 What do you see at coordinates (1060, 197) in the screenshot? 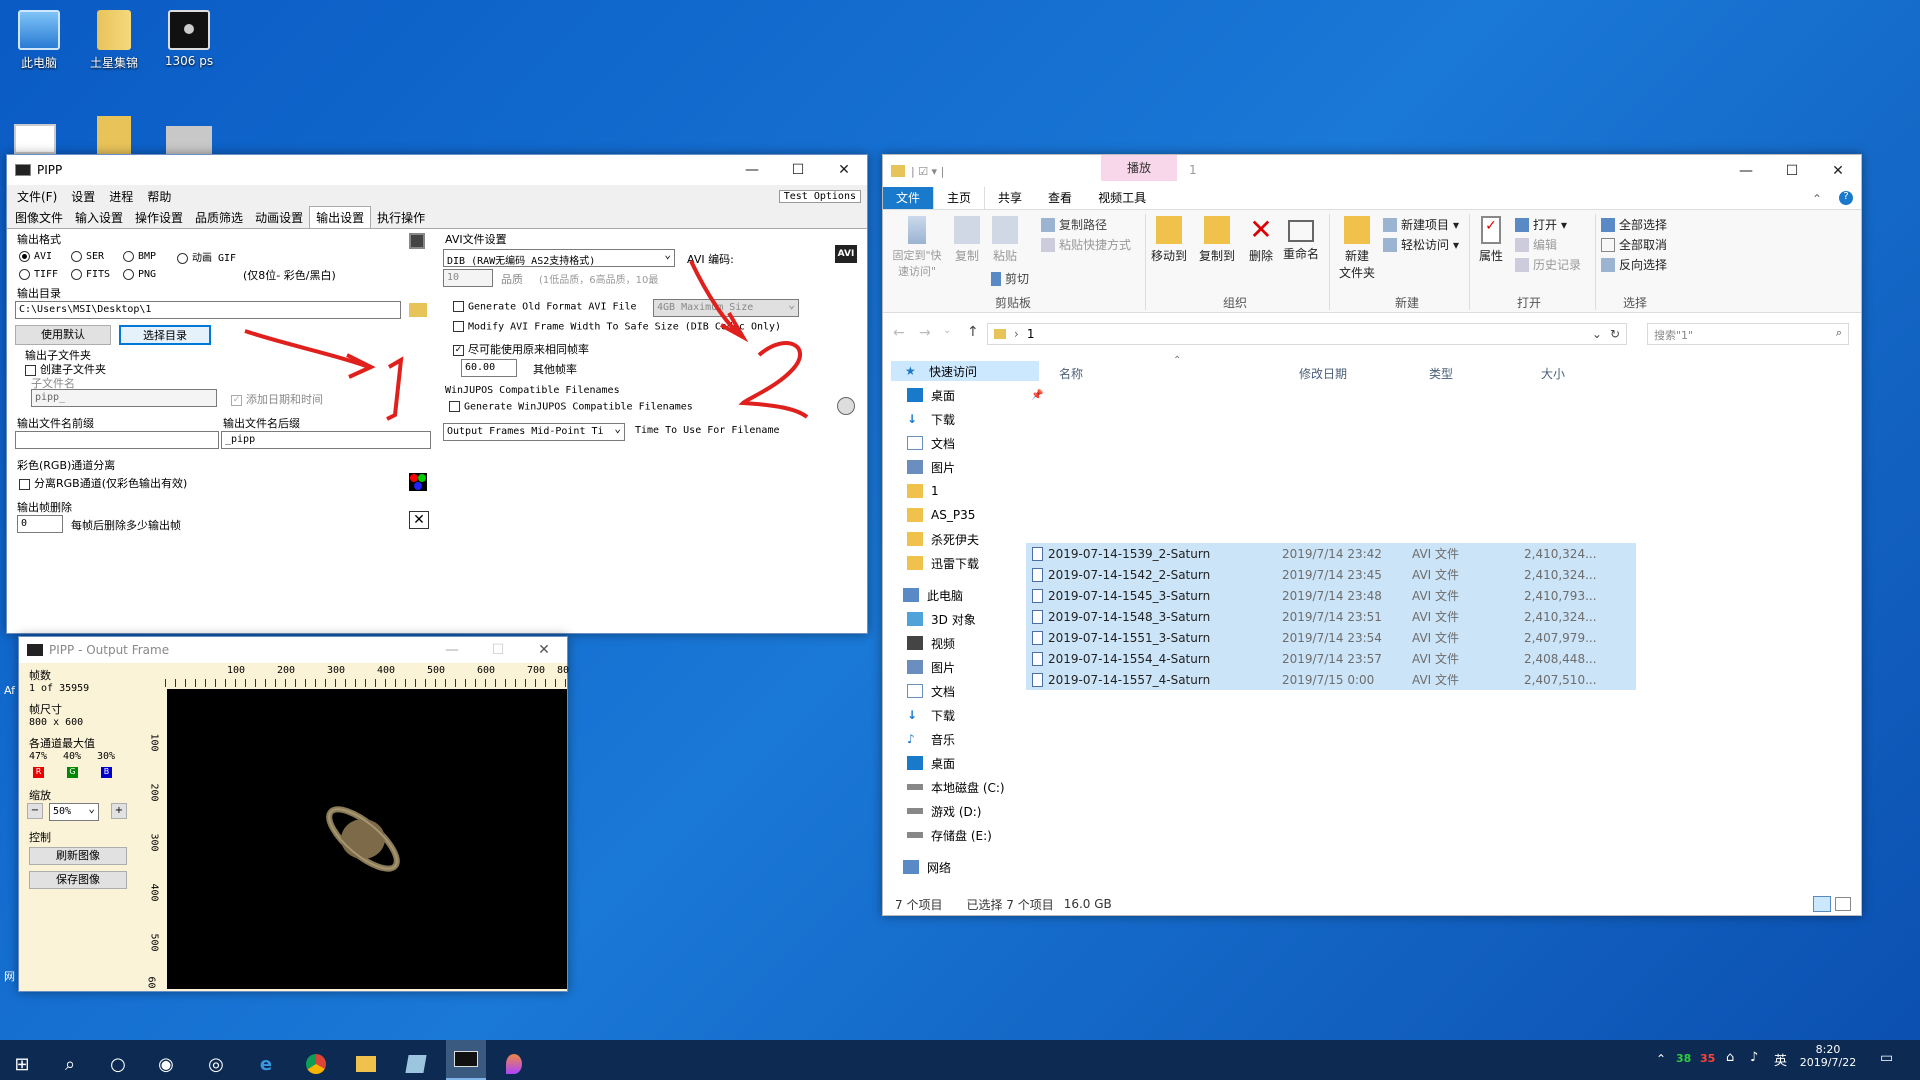
I see `tab-view: 查看` at bounding box center [1060, 197].